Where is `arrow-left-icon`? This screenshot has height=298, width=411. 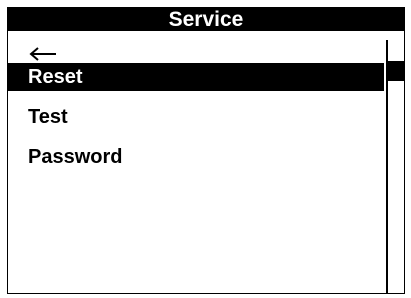 arrow-left-icon is located at coordinates (42, 54).